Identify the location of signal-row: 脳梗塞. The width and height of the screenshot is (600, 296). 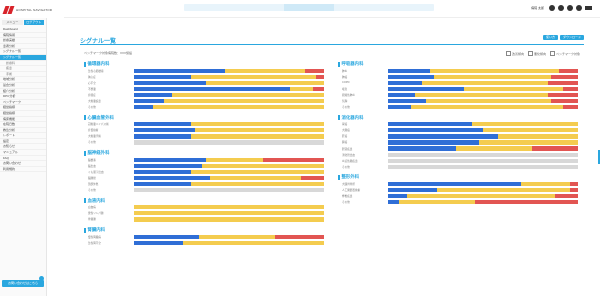
(208, 159).